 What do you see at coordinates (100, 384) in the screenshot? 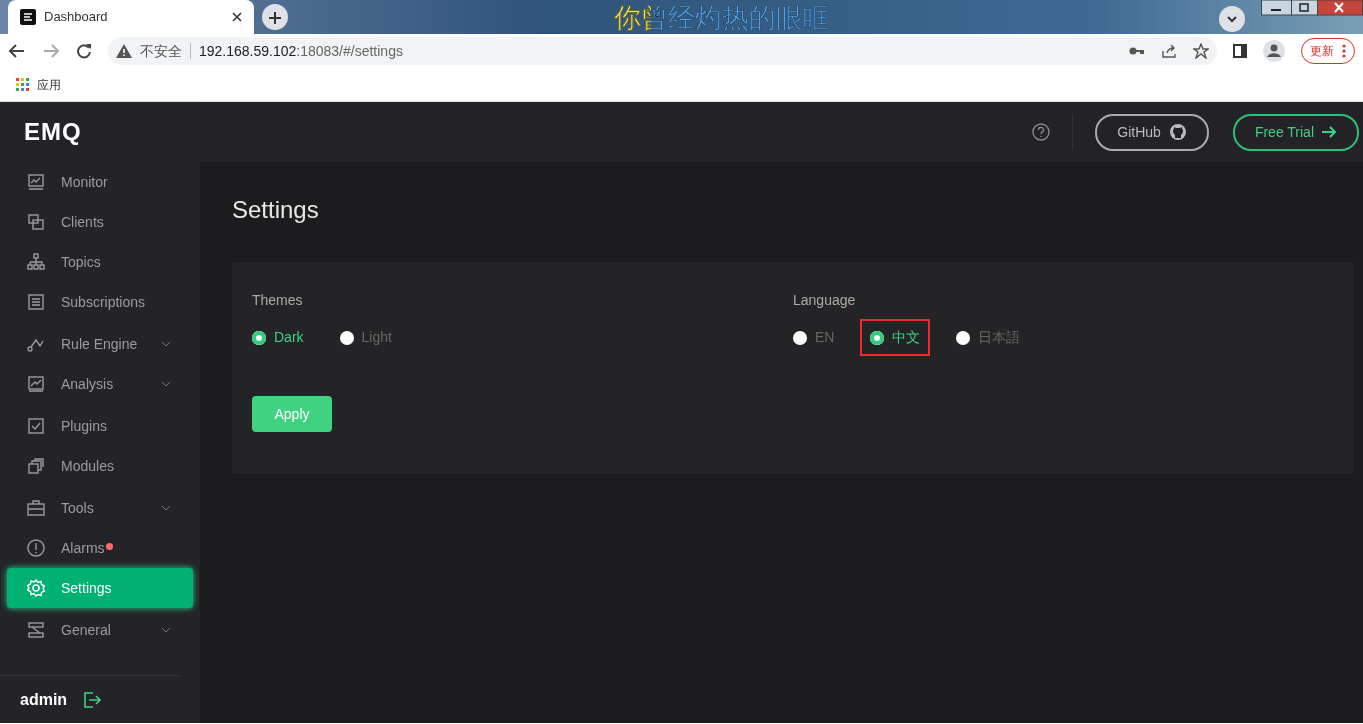
I see `sidebar-item: Analysis` at bounding box center [100, 384].